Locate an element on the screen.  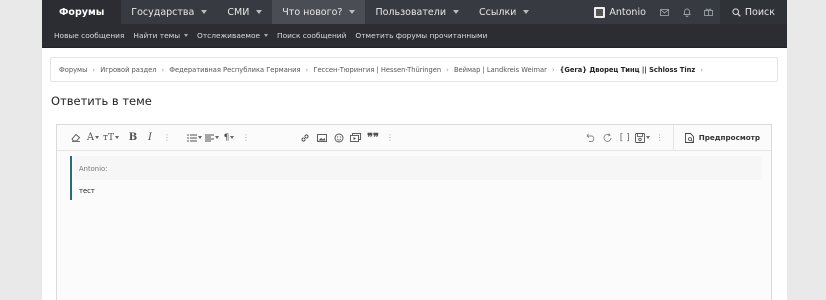
bell-icon is located at coordinates (687, 12).